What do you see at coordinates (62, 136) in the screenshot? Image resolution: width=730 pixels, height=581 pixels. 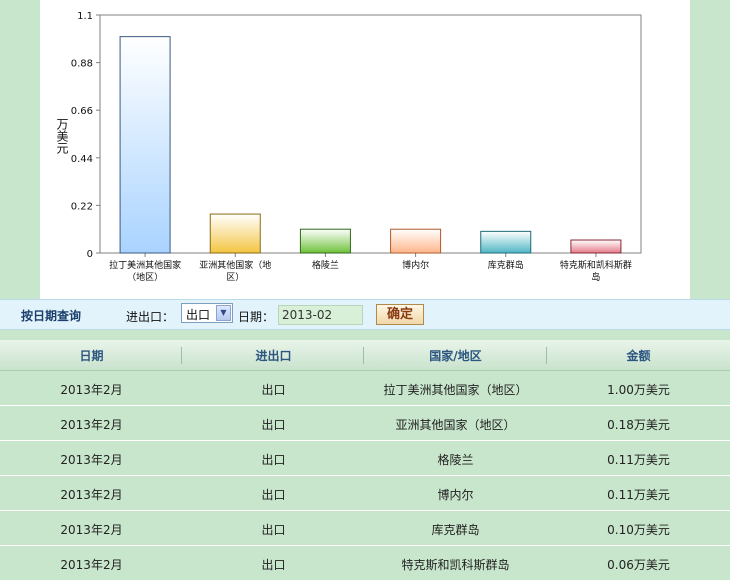 I see `y-axis-label: 万美元` at bounding box center [62, 136].